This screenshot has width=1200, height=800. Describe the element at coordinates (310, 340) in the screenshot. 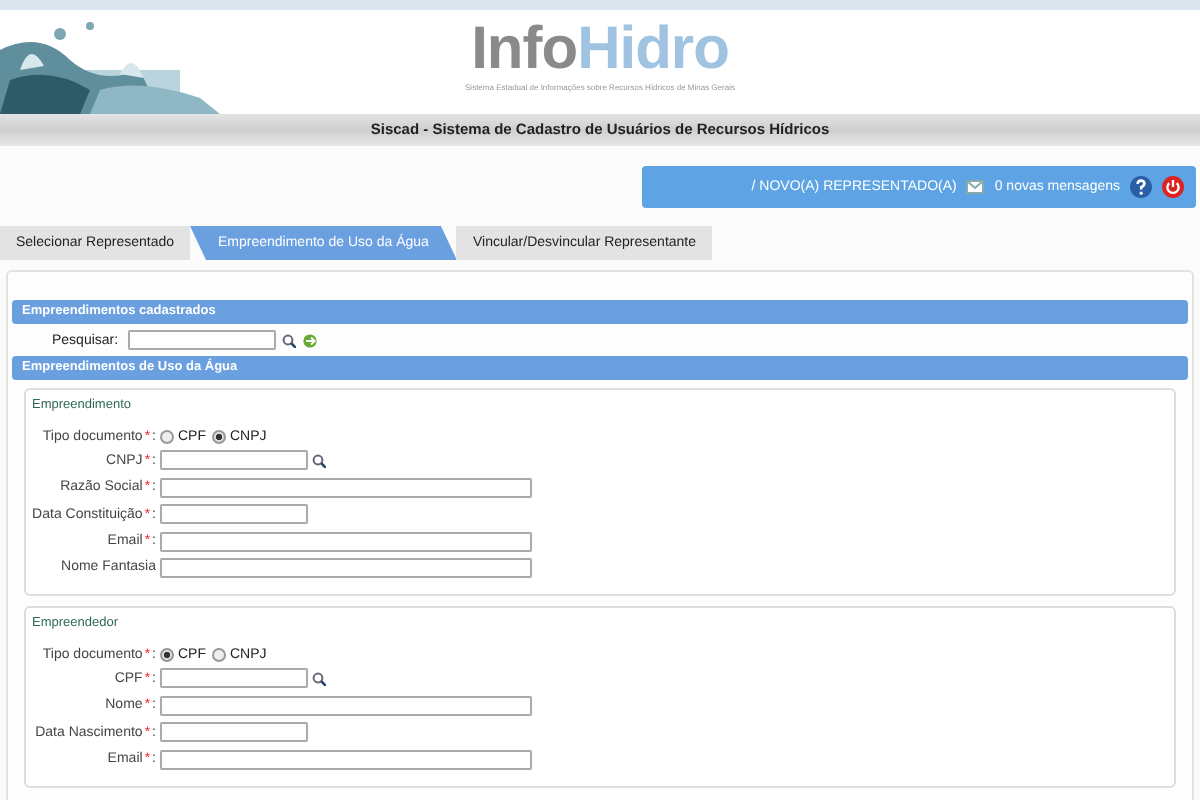

I see `go-icon` at that location.